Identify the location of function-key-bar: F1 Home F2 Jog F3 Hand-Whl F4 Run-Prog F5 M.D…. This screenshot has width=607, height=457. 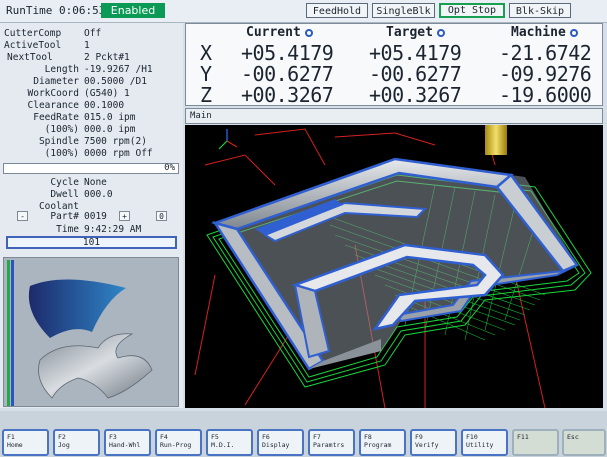
(303, 434).